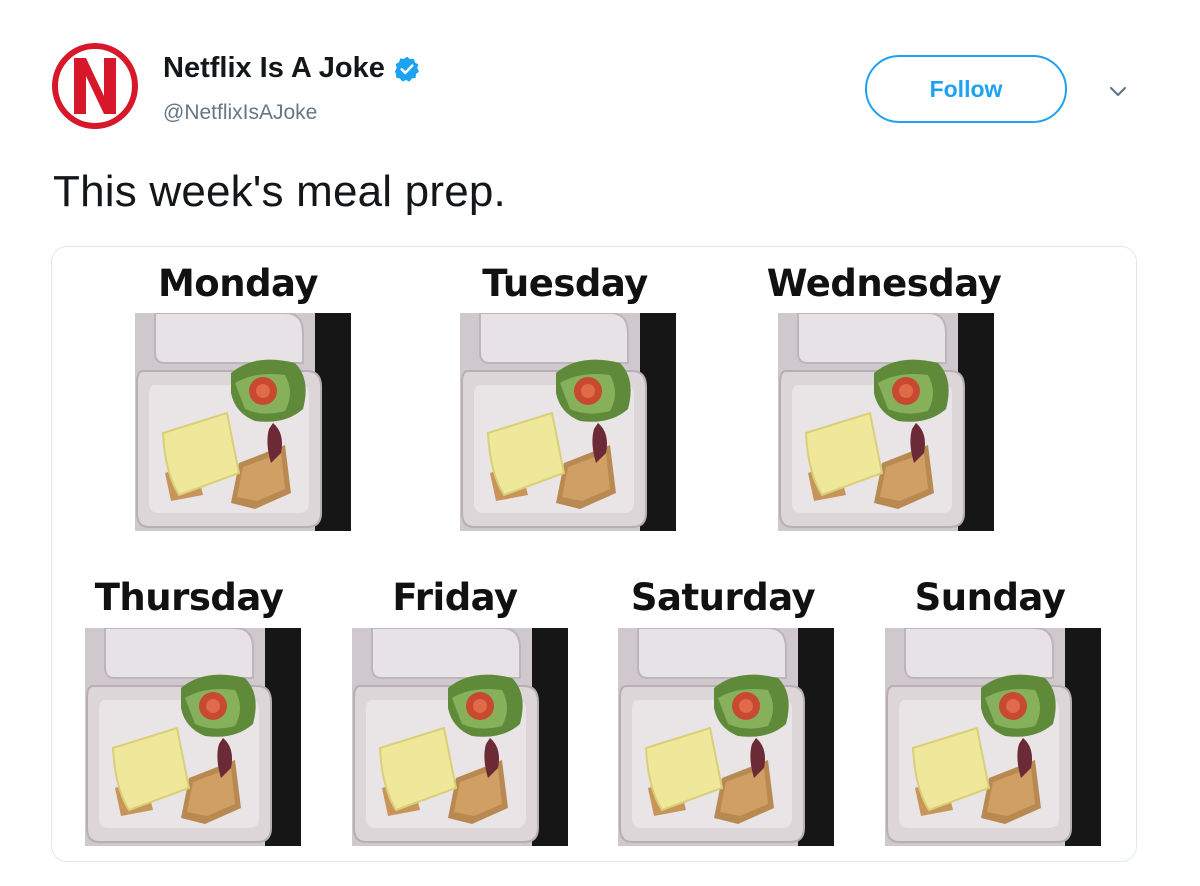  I want to click on day-label-sunday: Sunday, so click(990, 597).